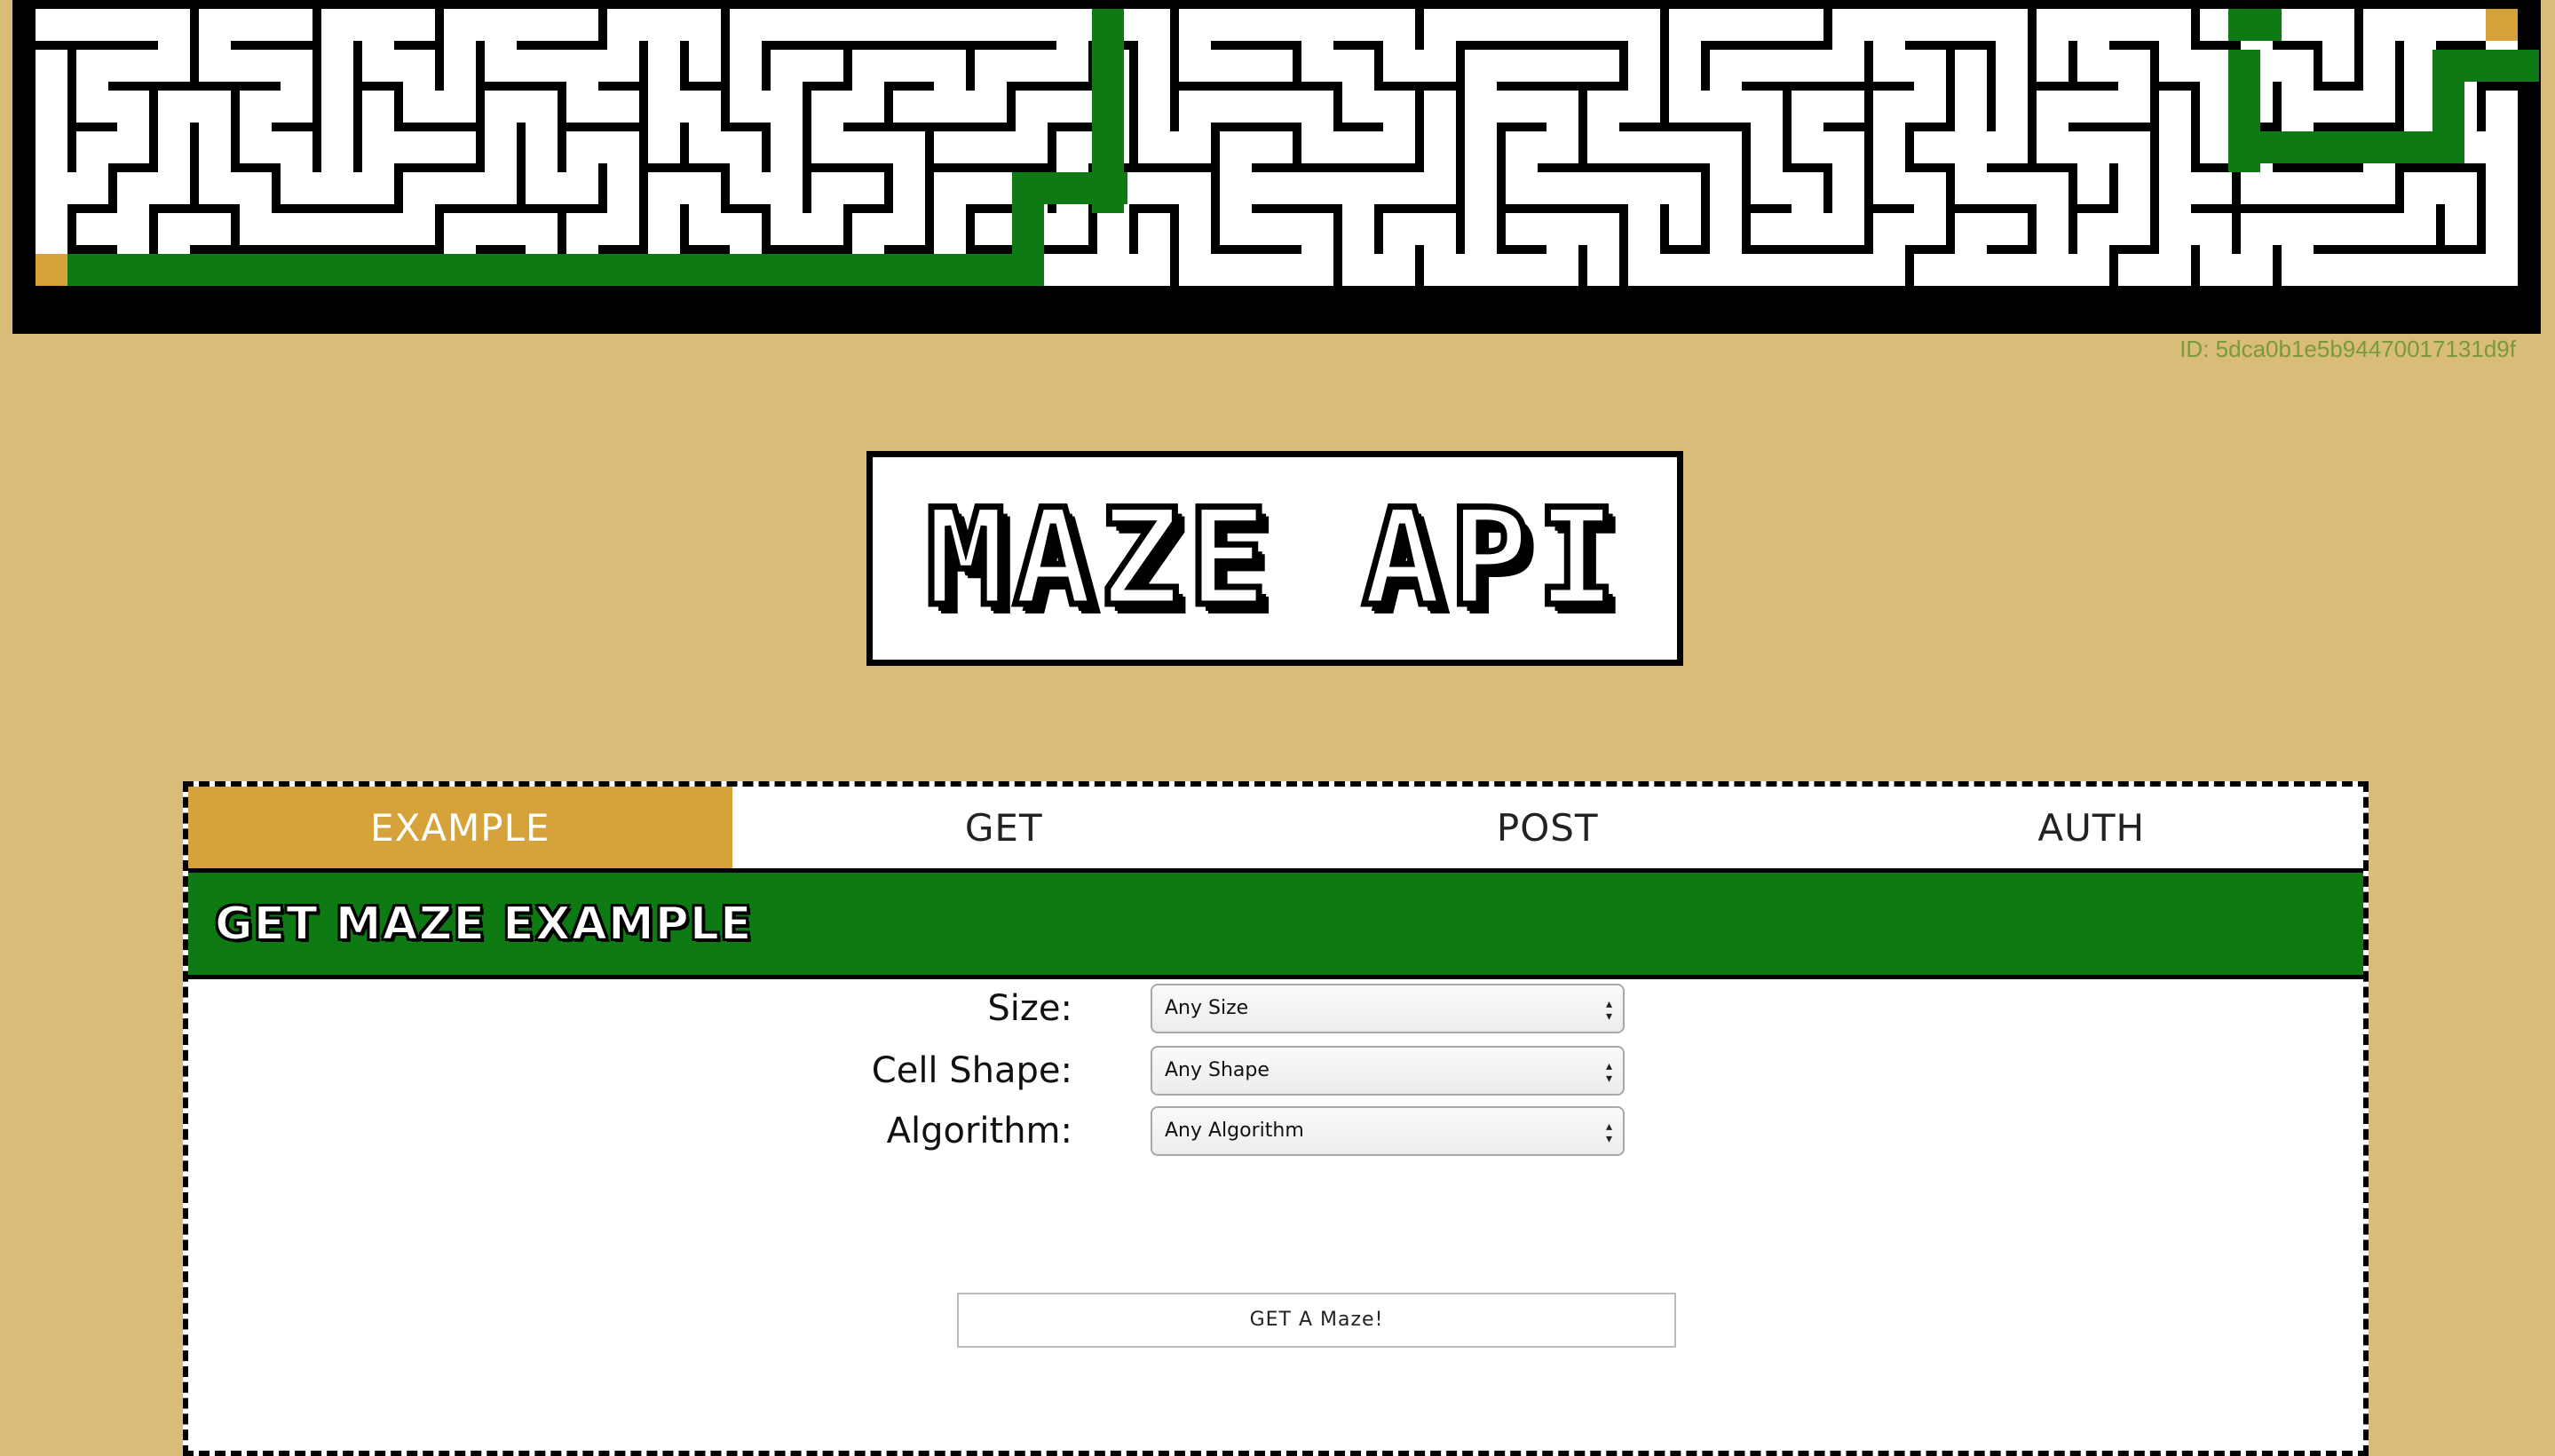 The image size is (2555, 1456). What do you see at coordinates (979, 1131) in the screenshot?
I see `algorithm-label: Algorithm:` at bounding box center [979, 1131].